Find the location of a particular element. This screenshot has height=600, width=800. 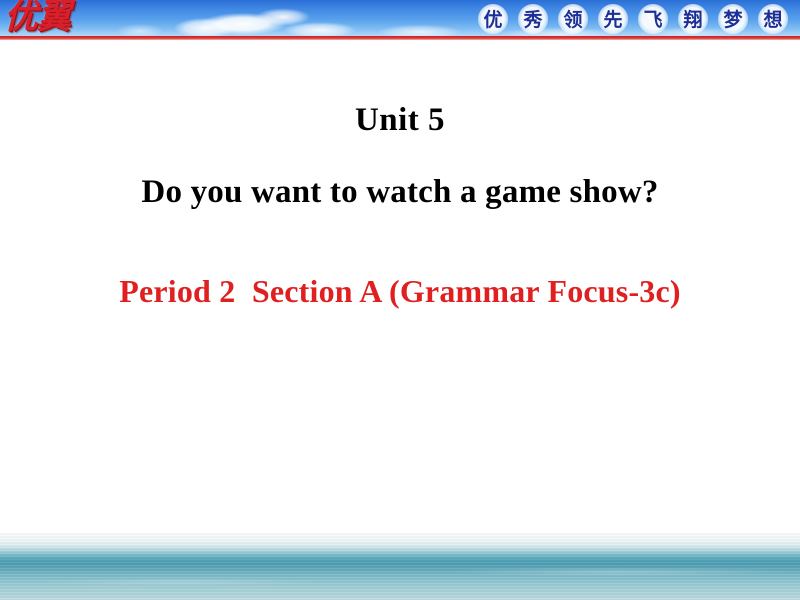

sea-footer-image is located at coordinates (400, 566).